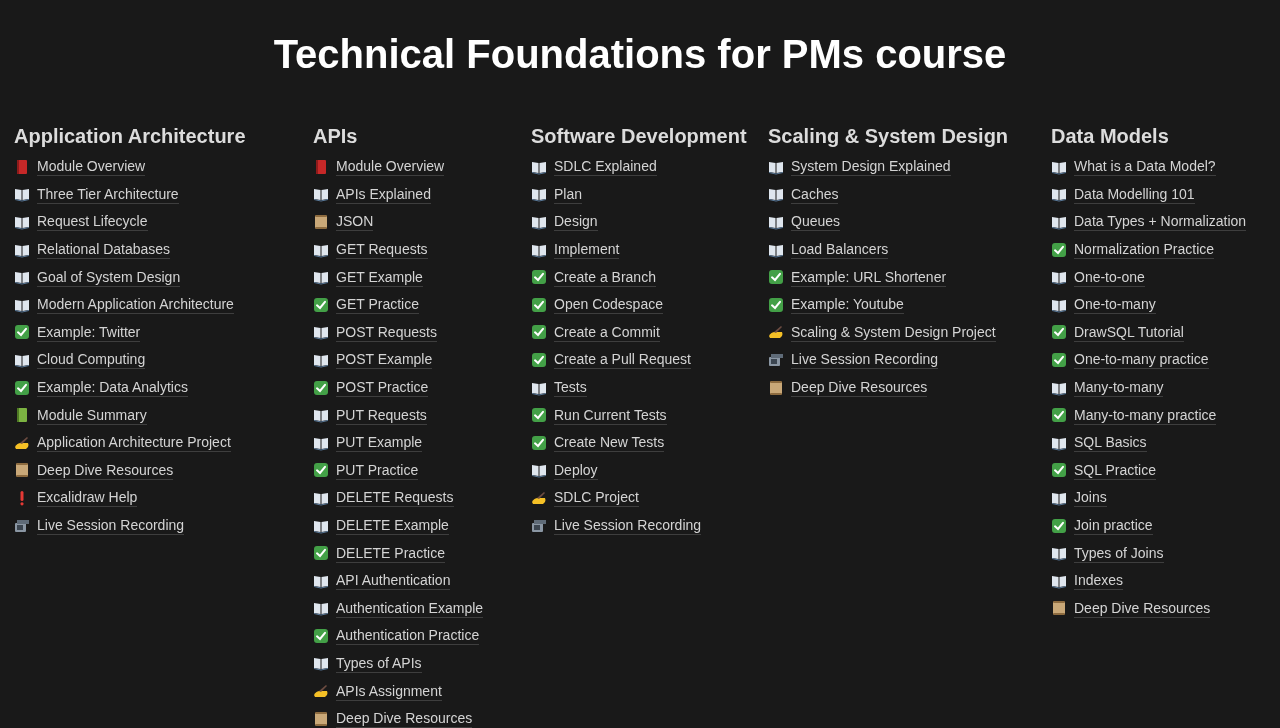  Describe the element at coordinates (605, 277) in the screenshot. I see `page-link: Create a Branch` at that location.